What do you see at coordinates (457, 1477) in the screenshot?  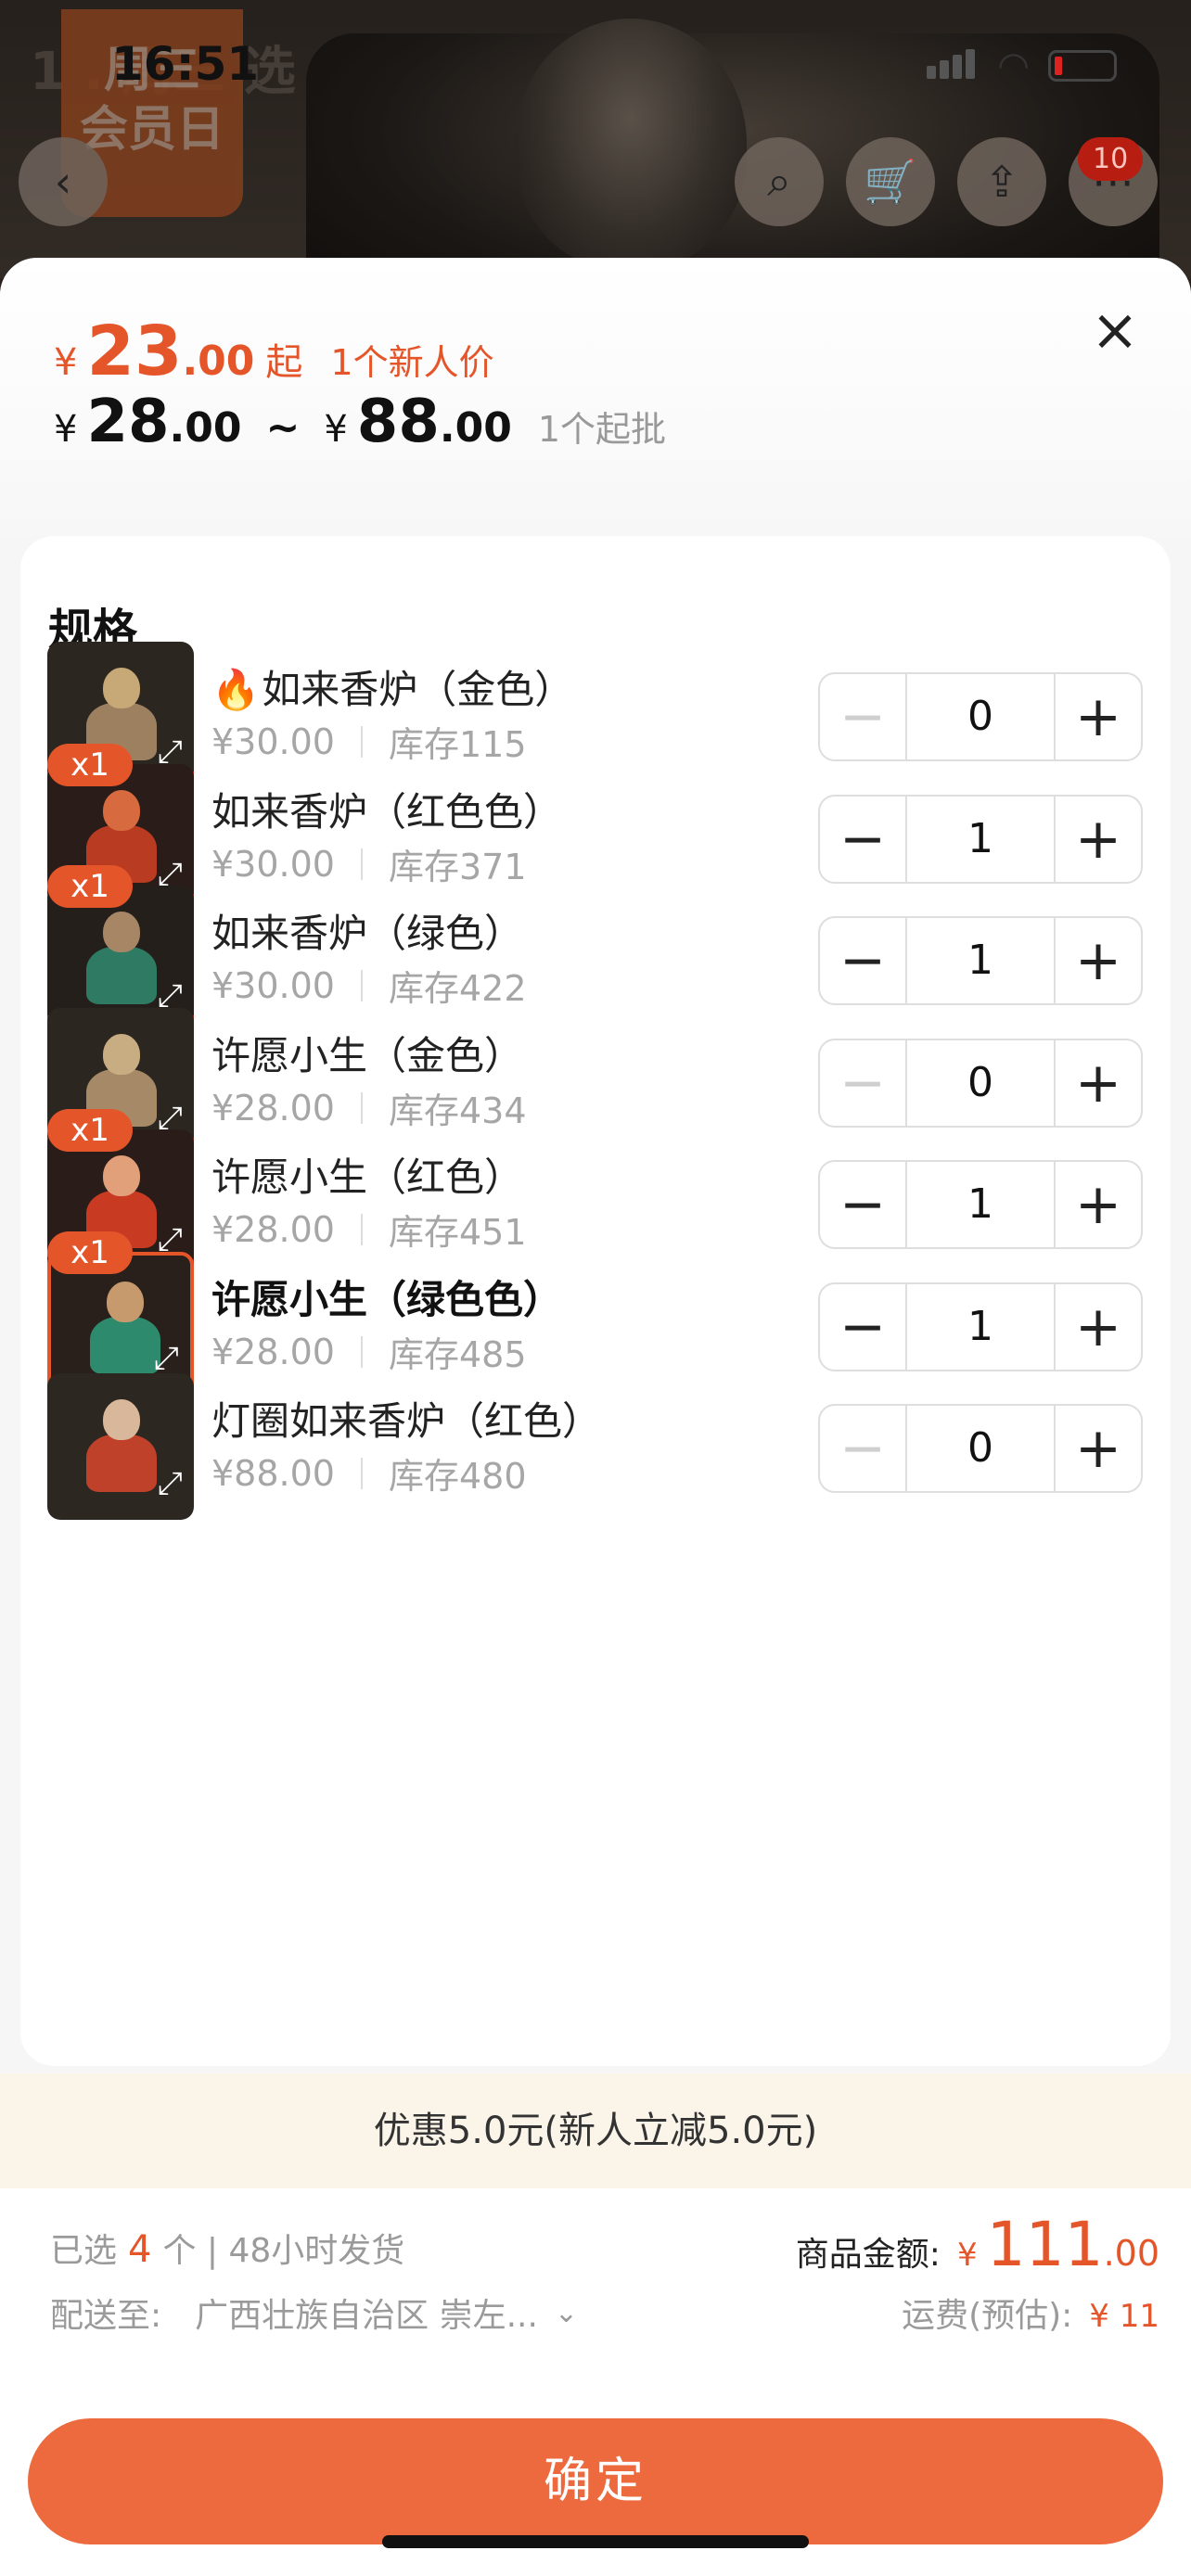 I see `spec-stock: 库存480` at bounding box center [457, 1477].